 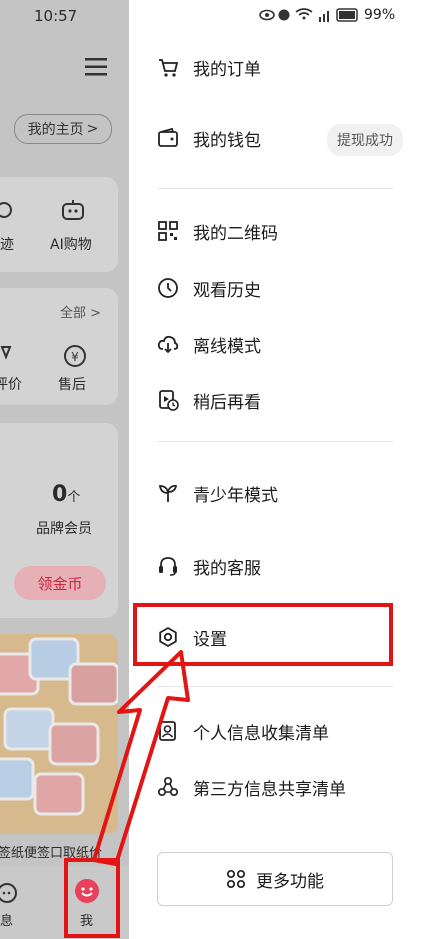 I want to click on product-image, so click(x=59, y=734).